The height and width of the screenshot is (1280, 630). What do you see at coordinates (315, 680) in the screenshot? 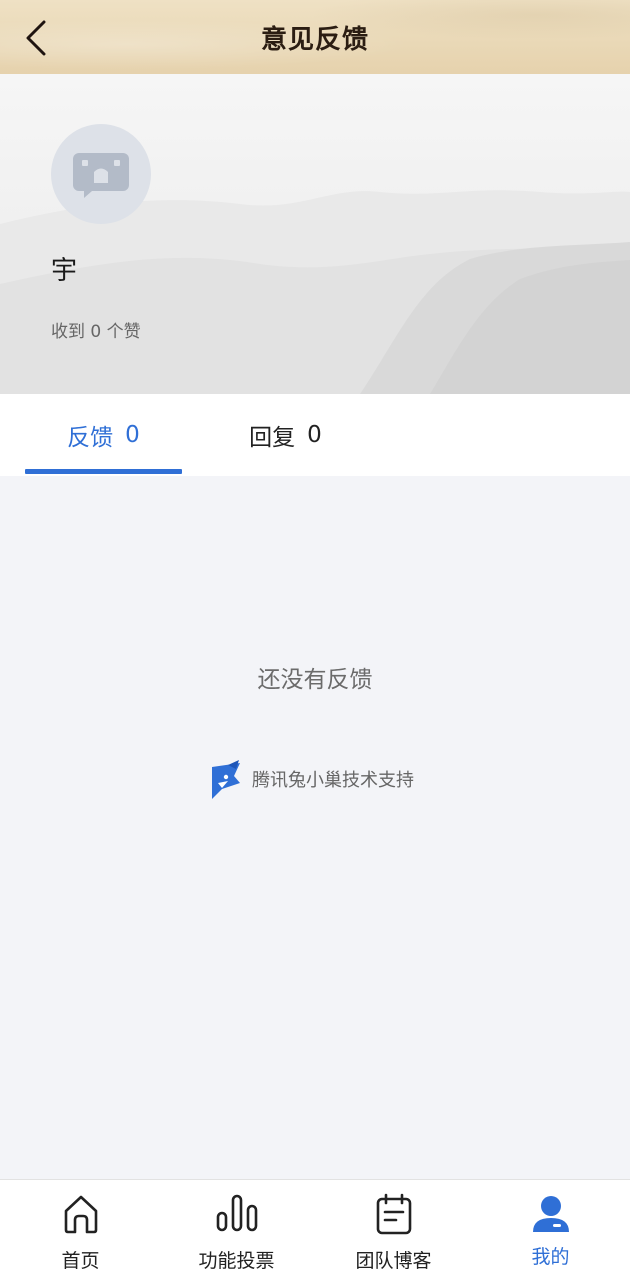
I see `empty-state-message: 还没有反馈` at bounding box center [315, 680].